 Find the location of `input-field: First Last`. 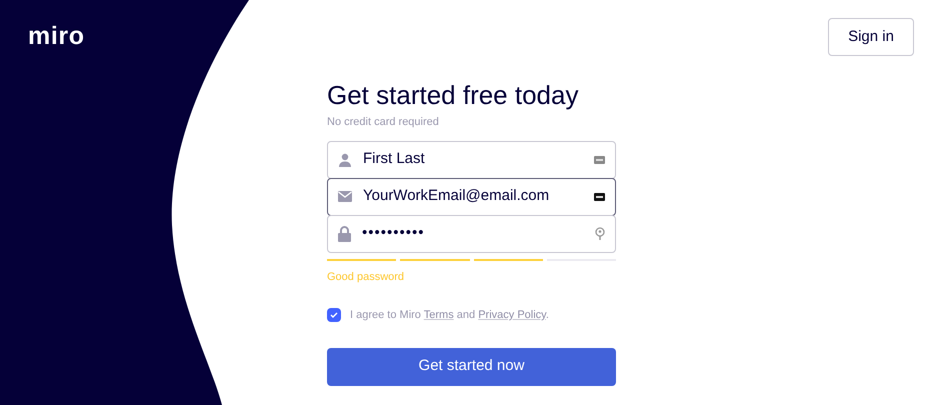

input-field: First Last is located at coordinates (471, 159).